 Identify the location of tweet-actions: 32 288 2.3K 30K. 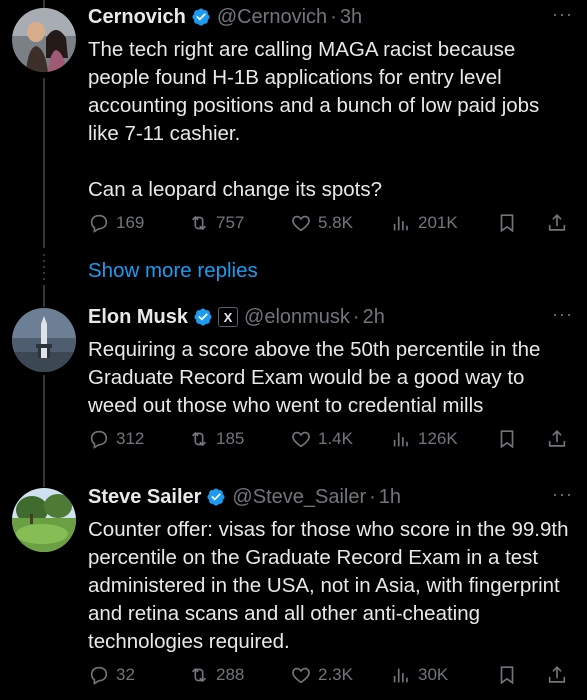
(293, 675).